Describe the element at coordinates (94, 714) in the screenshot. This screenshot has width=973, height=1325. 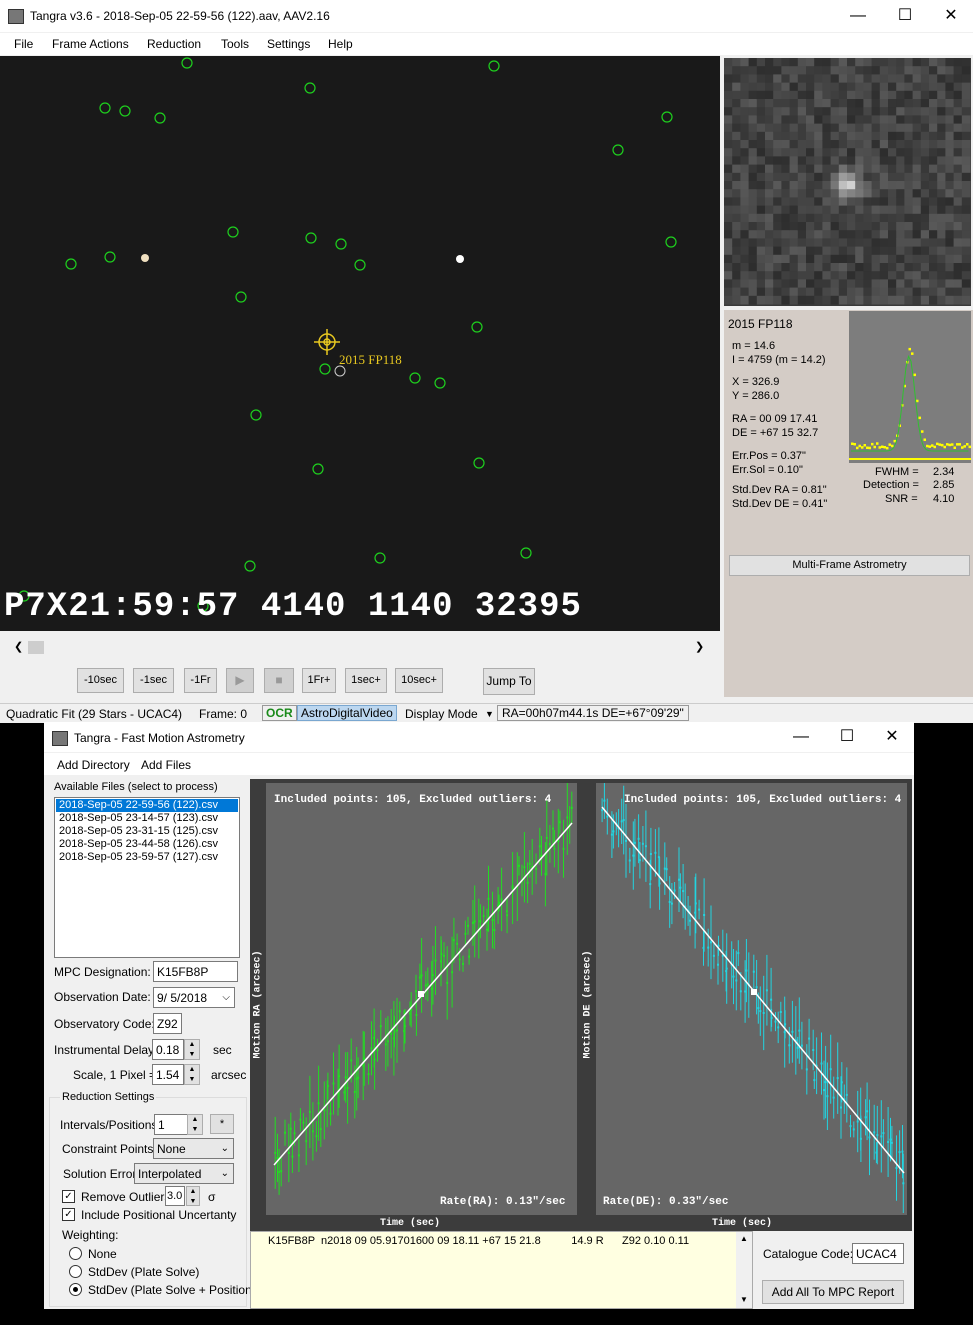
I see `status-fit: Quadratic Fit (29 Stars - UCAC4)` at that location.